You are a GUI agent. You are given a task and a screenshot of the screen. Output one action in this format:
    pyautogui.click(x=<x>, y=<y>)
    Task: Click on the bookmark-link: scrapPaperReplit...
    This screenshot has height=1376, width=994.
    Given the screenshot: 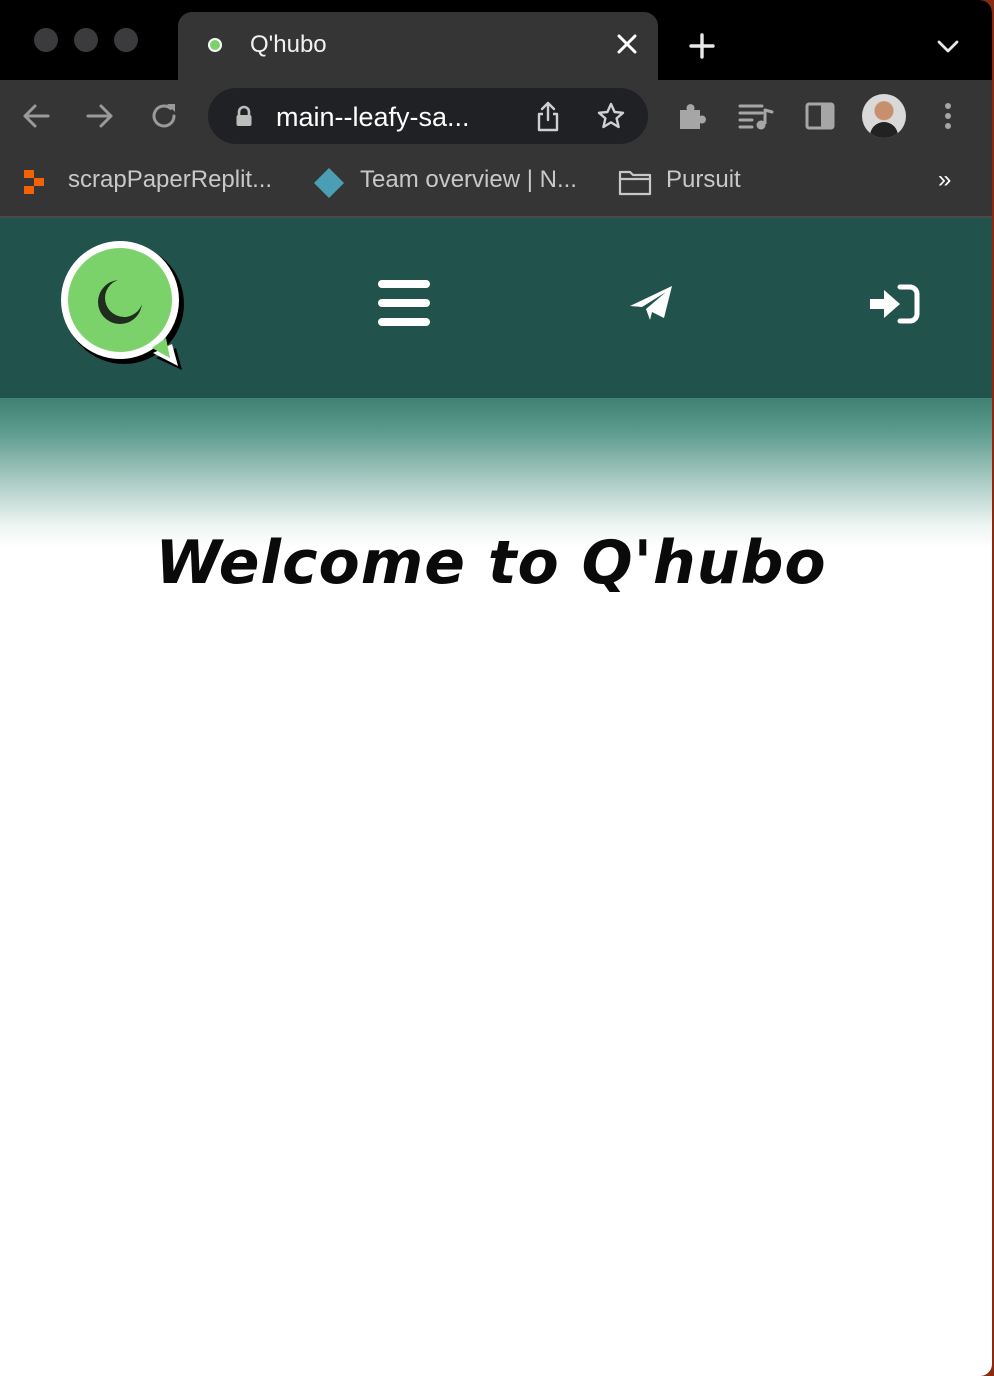 What is the action you would take?
    pyautogui.click(x=170, y=180)
    